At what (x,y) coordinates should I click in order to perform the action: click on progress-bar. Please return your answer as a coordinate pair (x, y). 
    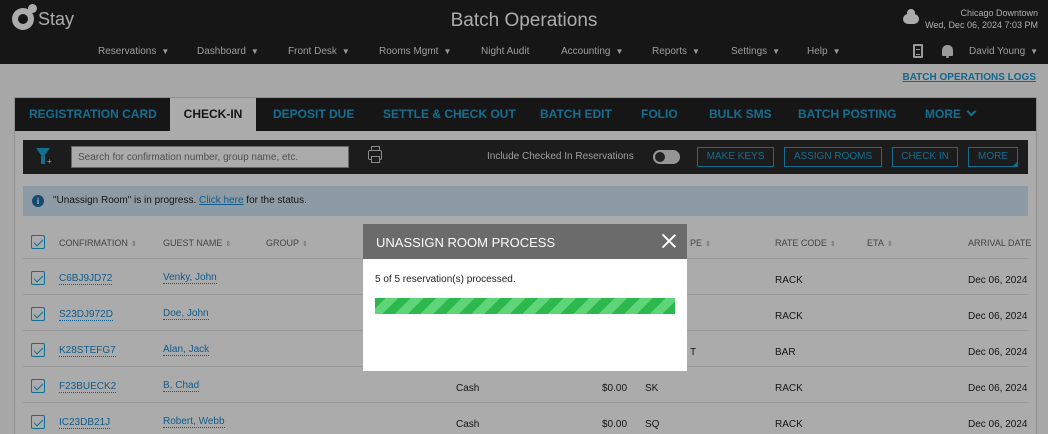
    Looking at the image, I should click on (525, 306).